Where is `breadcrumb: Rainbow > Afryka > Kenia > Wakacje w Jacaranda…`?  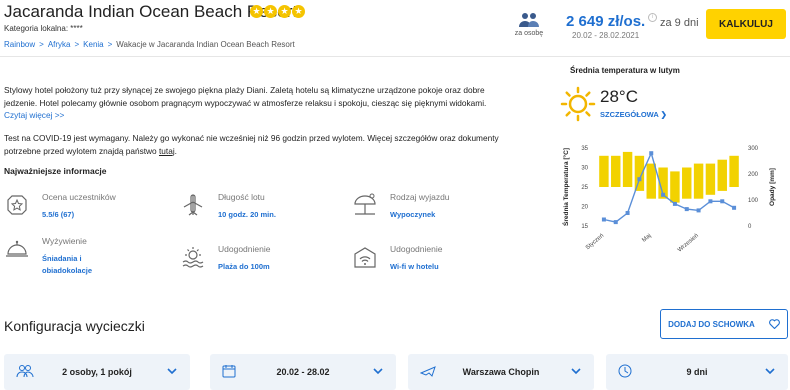 breadcrumb: Rainbow > Afryka > Kenia > Wakacje w Jacaranda… is located at coordinates (149, 44).